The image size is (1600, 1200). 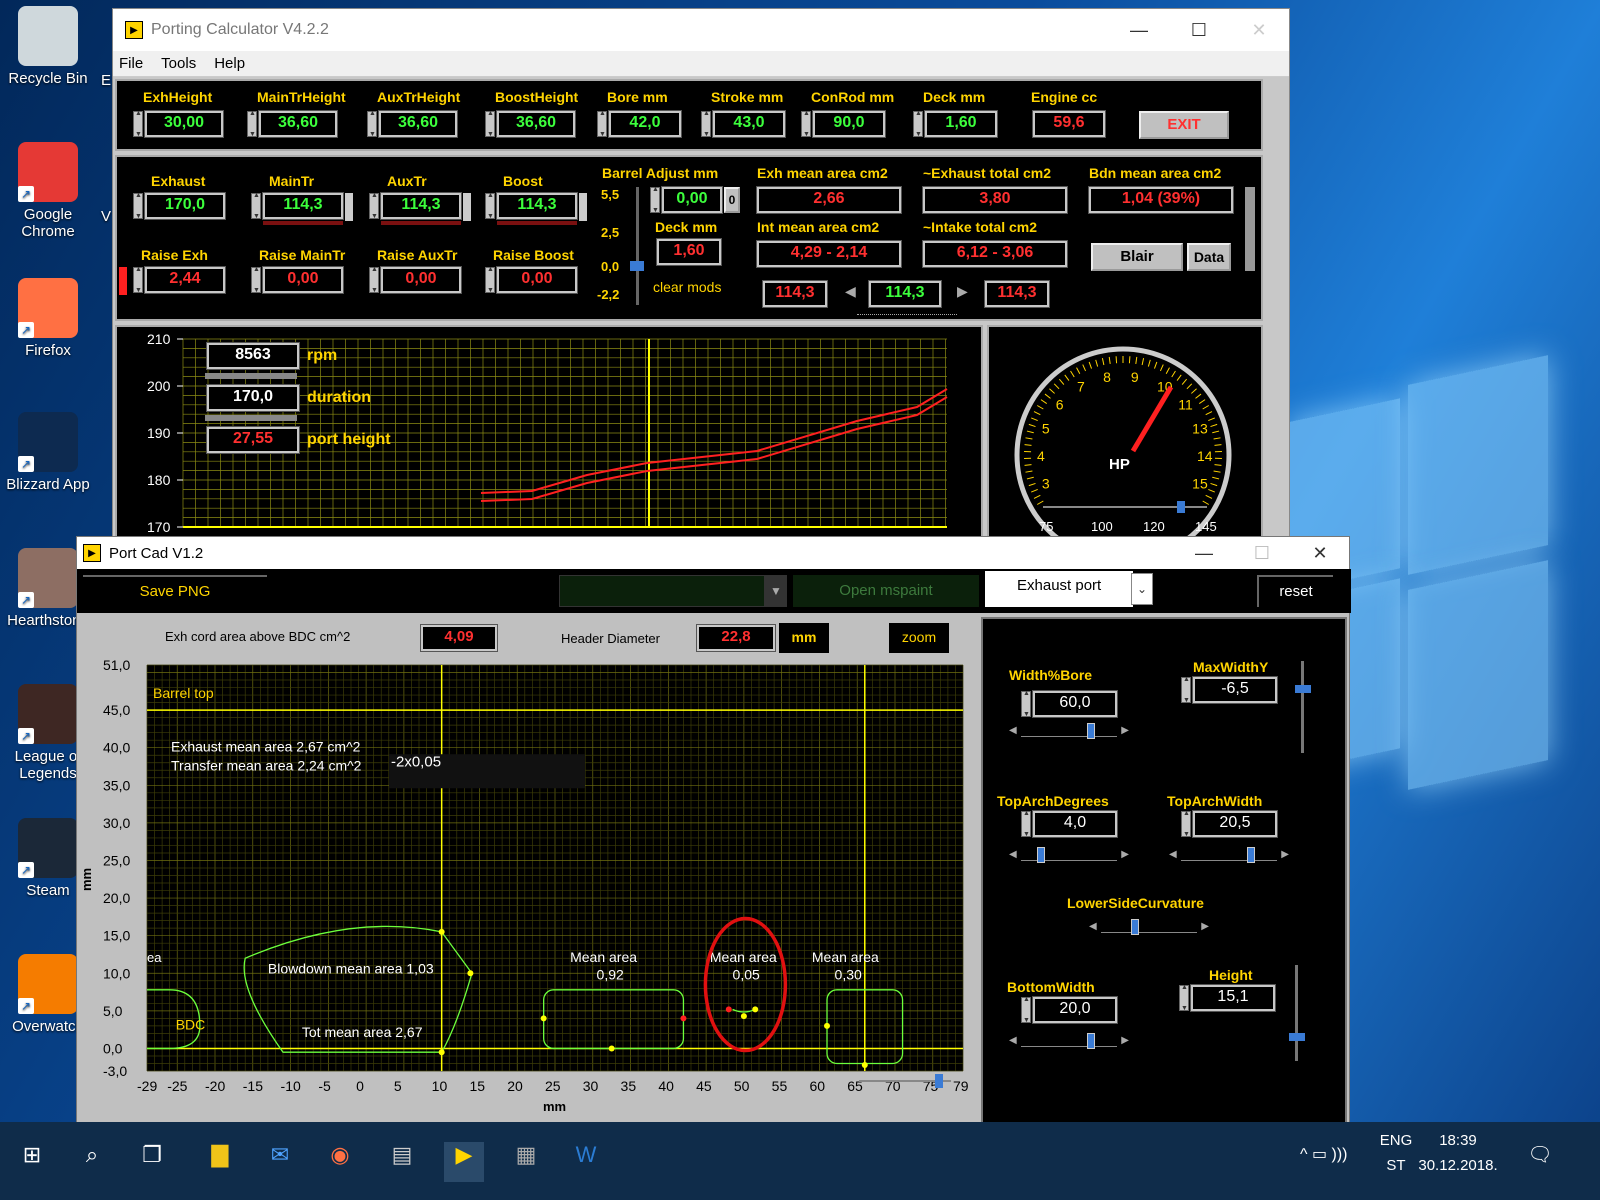 I want to click on blair-button: Blair, so click(x=1137, y=257).